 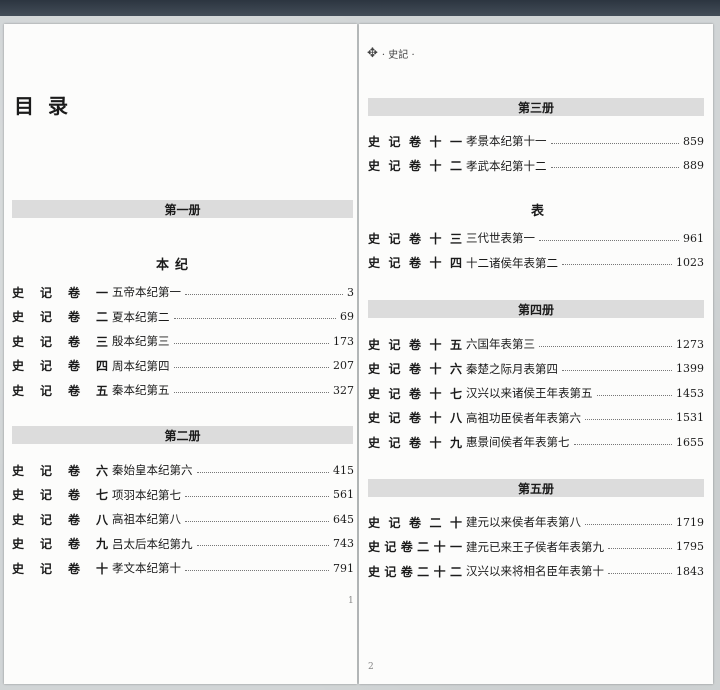 I want to click on chapter-title: 吕太后本纪第九, so click(x=152, y=543).